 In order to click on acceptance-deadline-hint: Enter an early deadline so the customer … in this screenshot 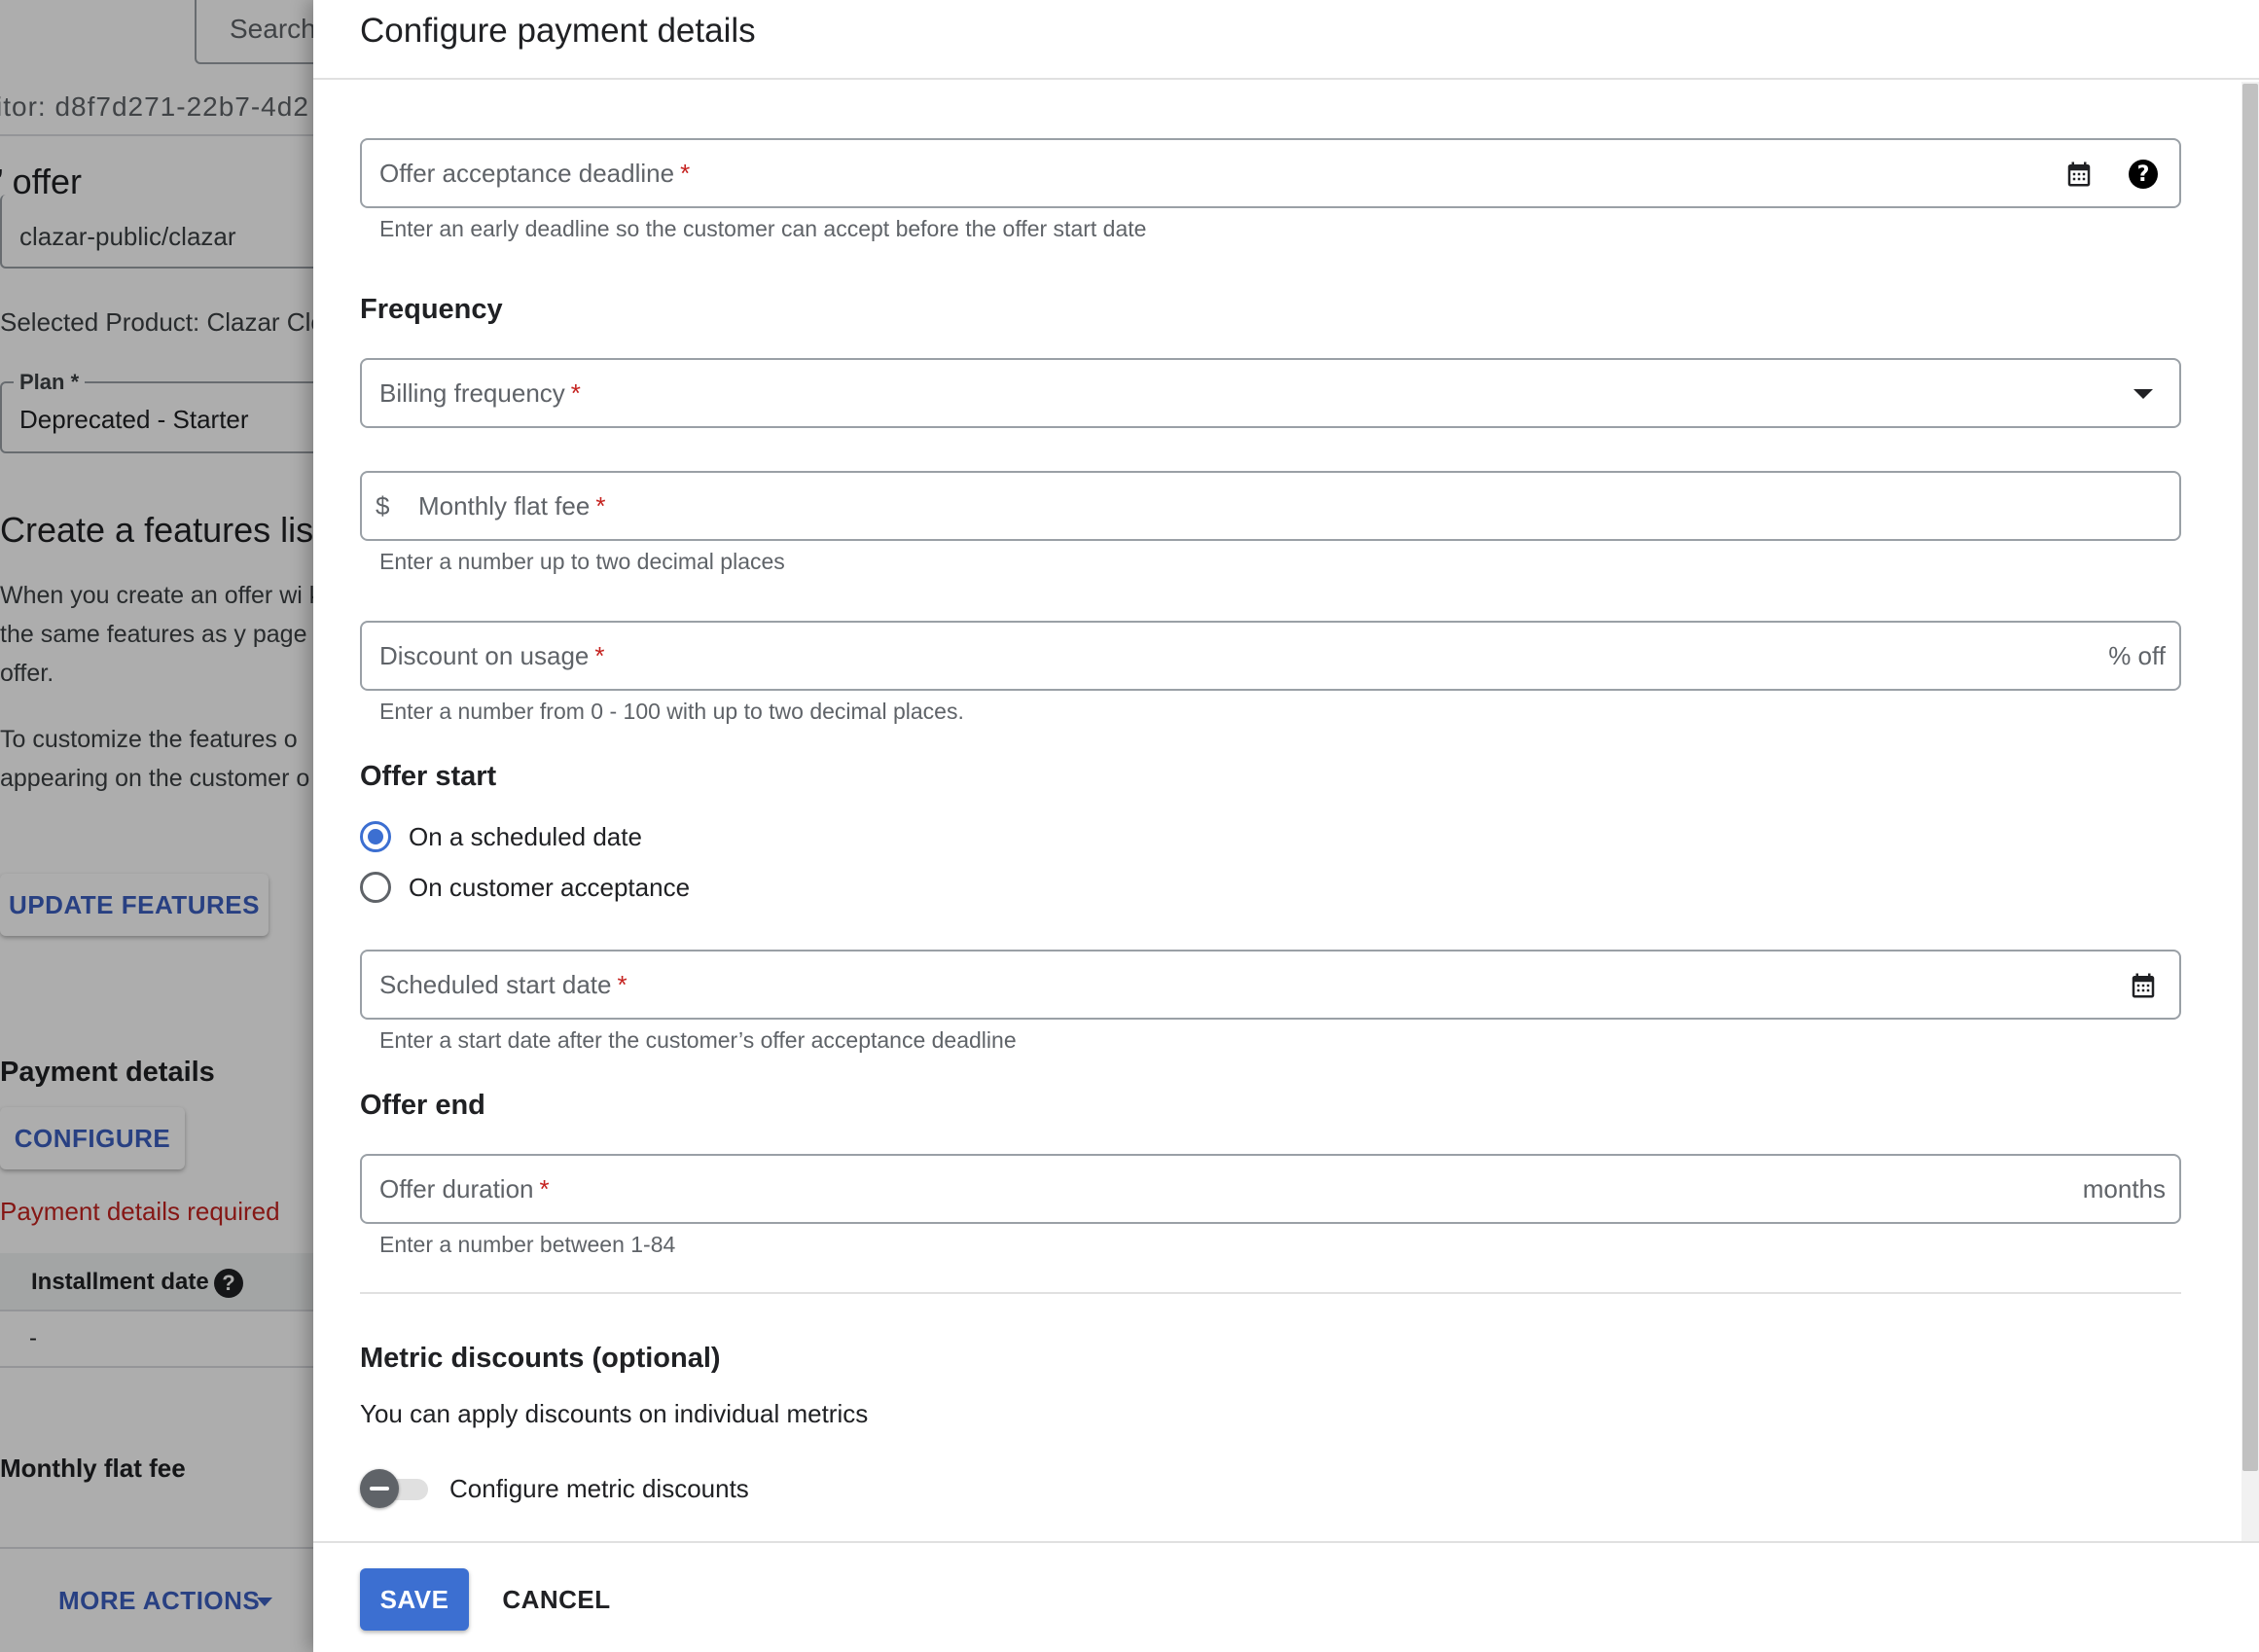, I will do `click(763, 228)`.